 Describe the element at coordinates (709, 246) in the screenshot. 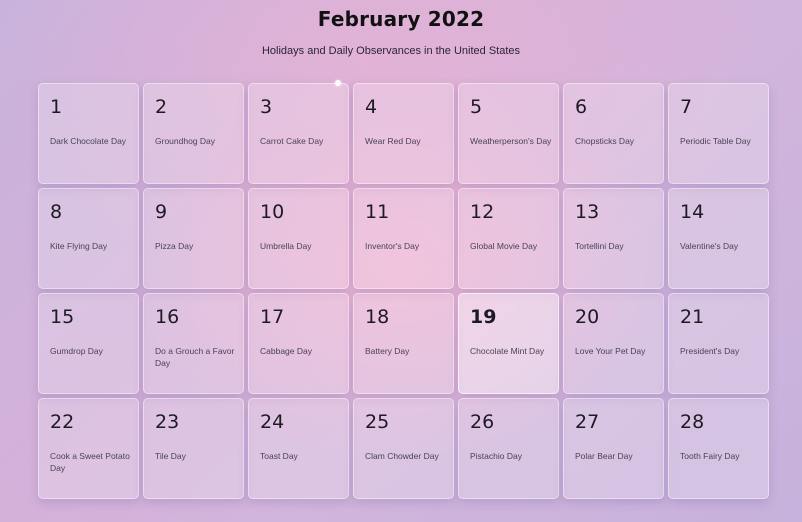

I see `observance-label: Valentine's Day` at that location.